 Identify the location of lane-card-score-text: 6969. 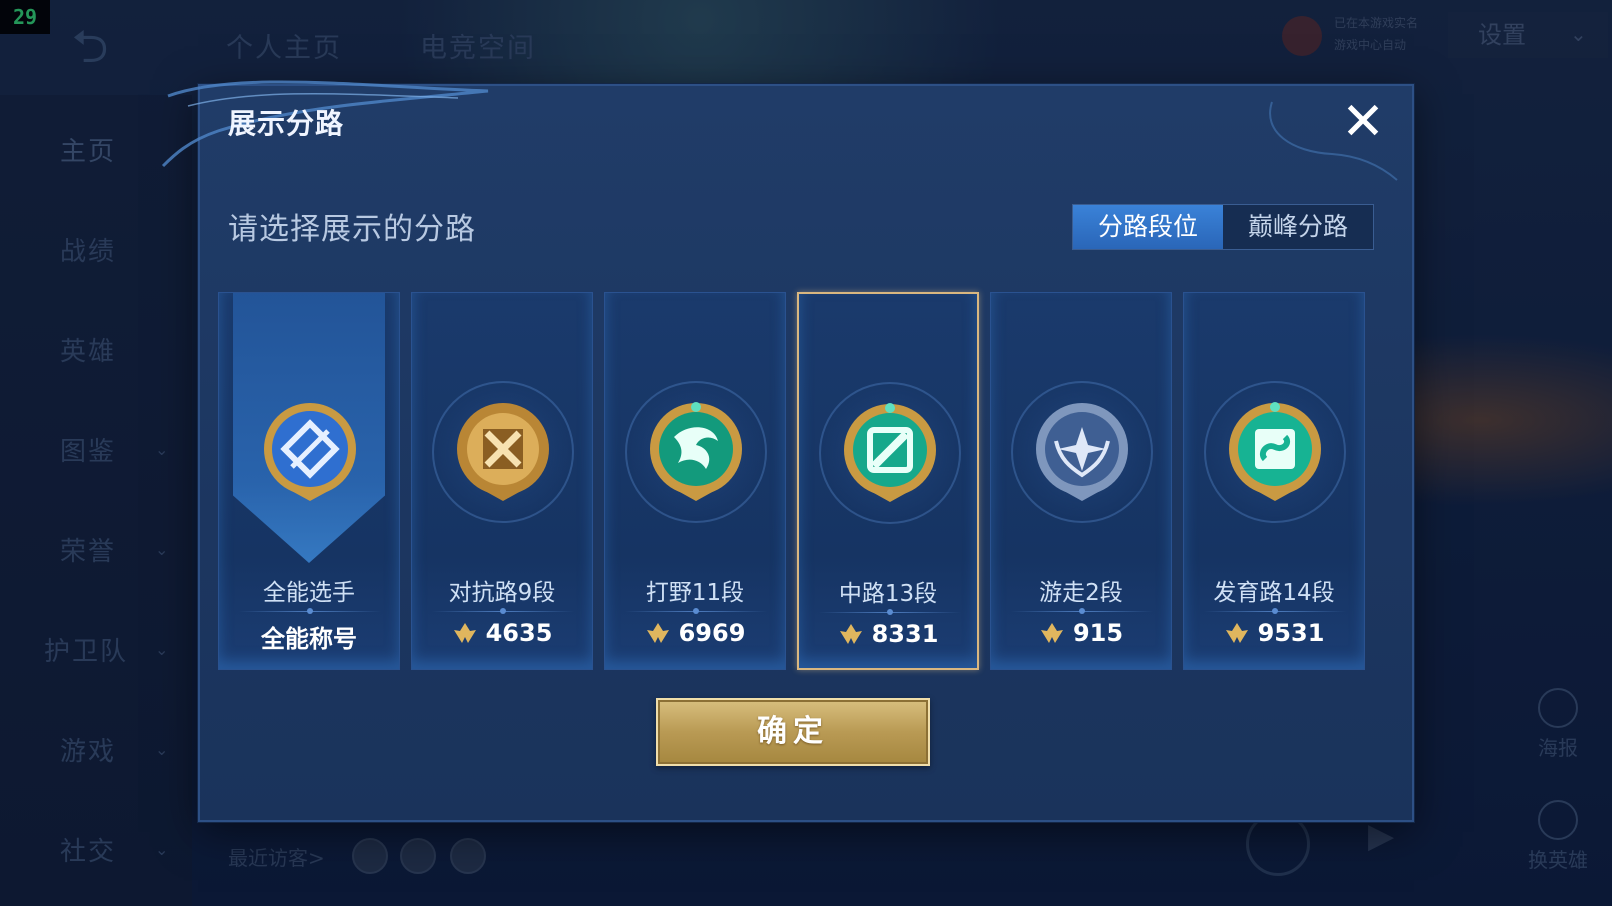
(712, 633).